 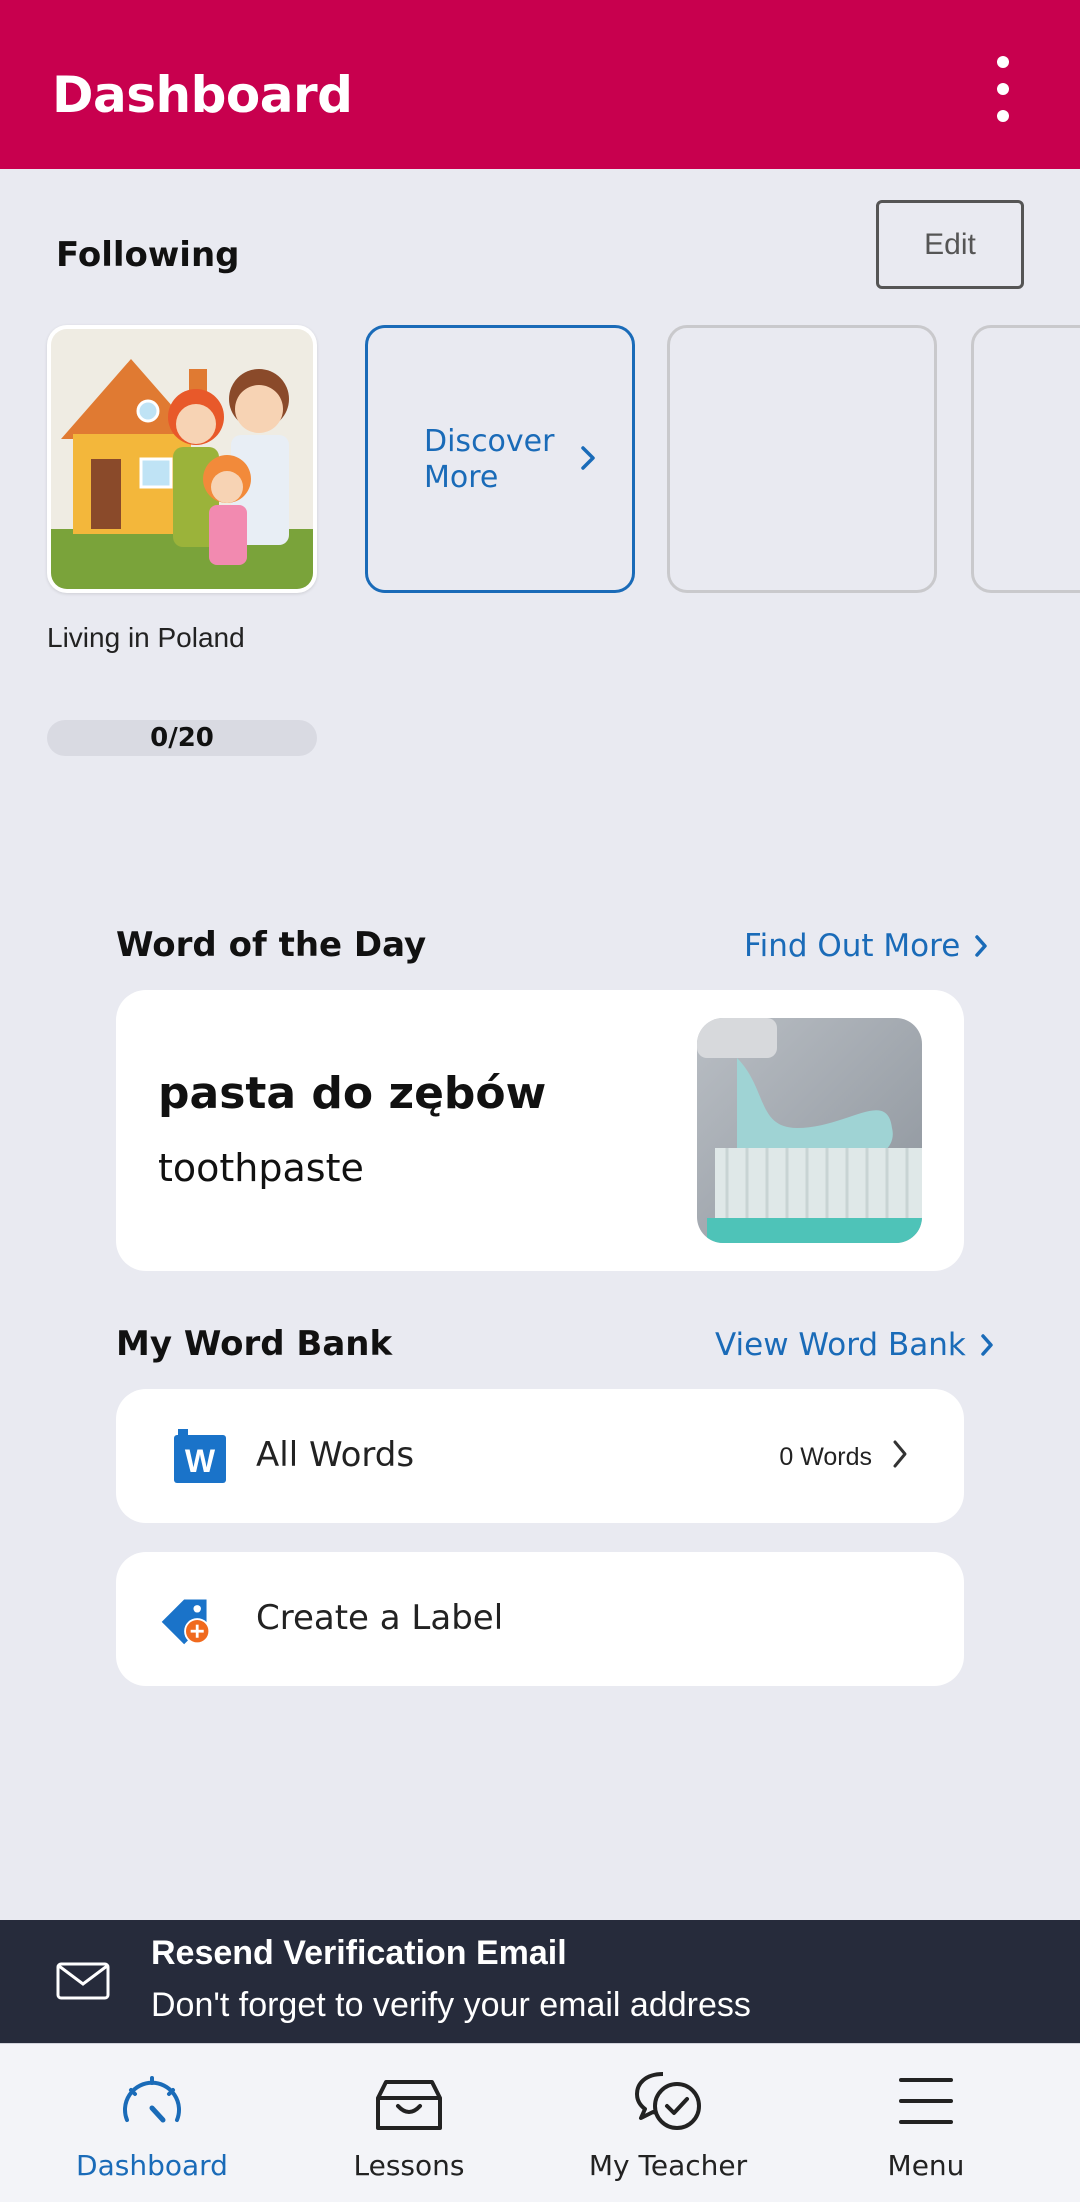 I want to click on find-out-more-label: Find Out More, so click(x=852, y=946).